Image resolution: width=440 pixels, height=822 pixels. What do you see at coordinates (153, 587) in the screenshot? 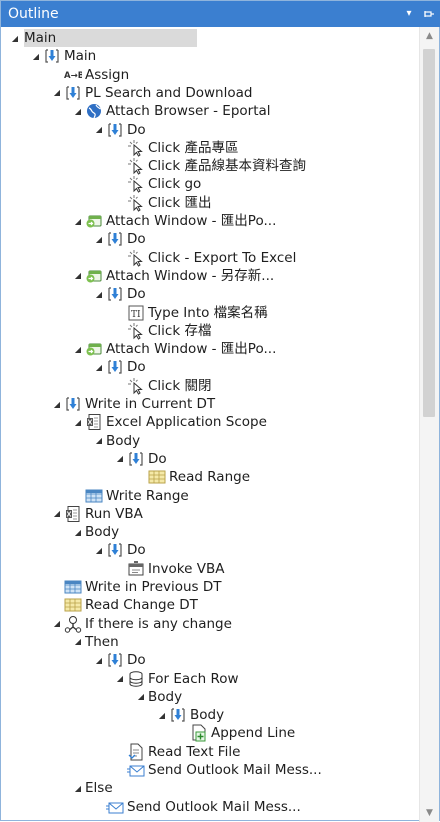
I see `tree-node-label: Write in Previous DT` at bounding box center [153, 587].